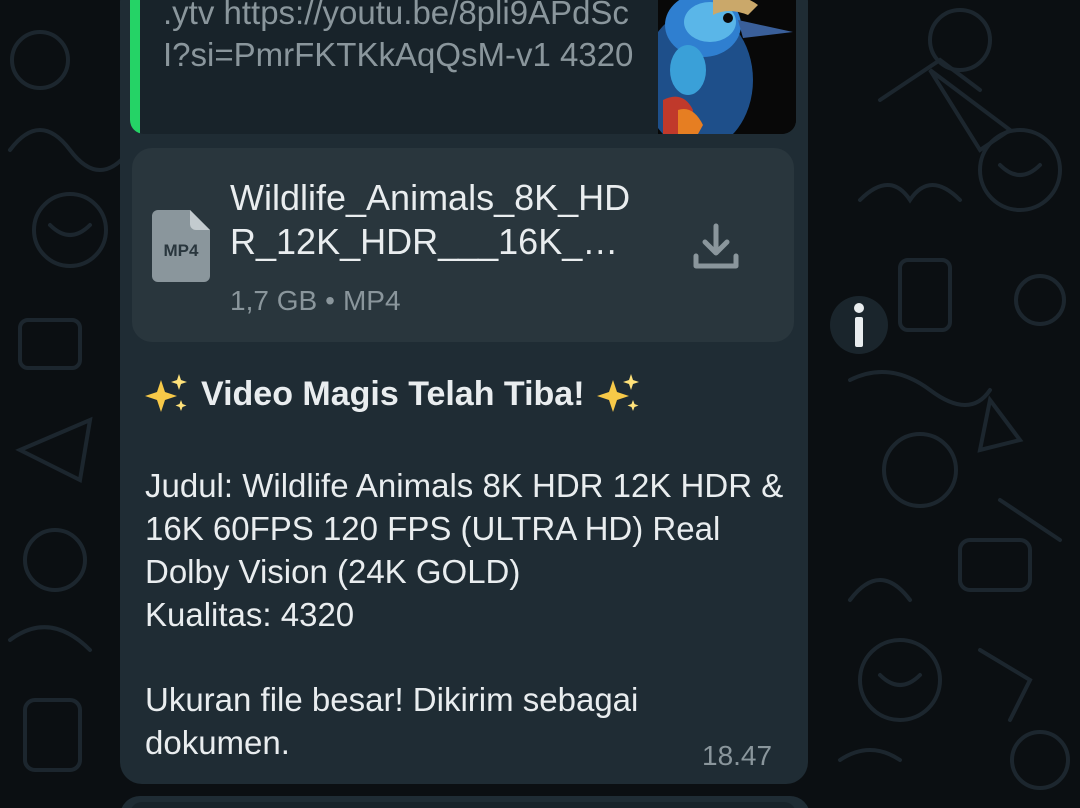  What do you see at coordinates (250, 614) in the screenshot?
I see `message-quality-line: Kualitas: 4320` at bounding box center [250, 614].